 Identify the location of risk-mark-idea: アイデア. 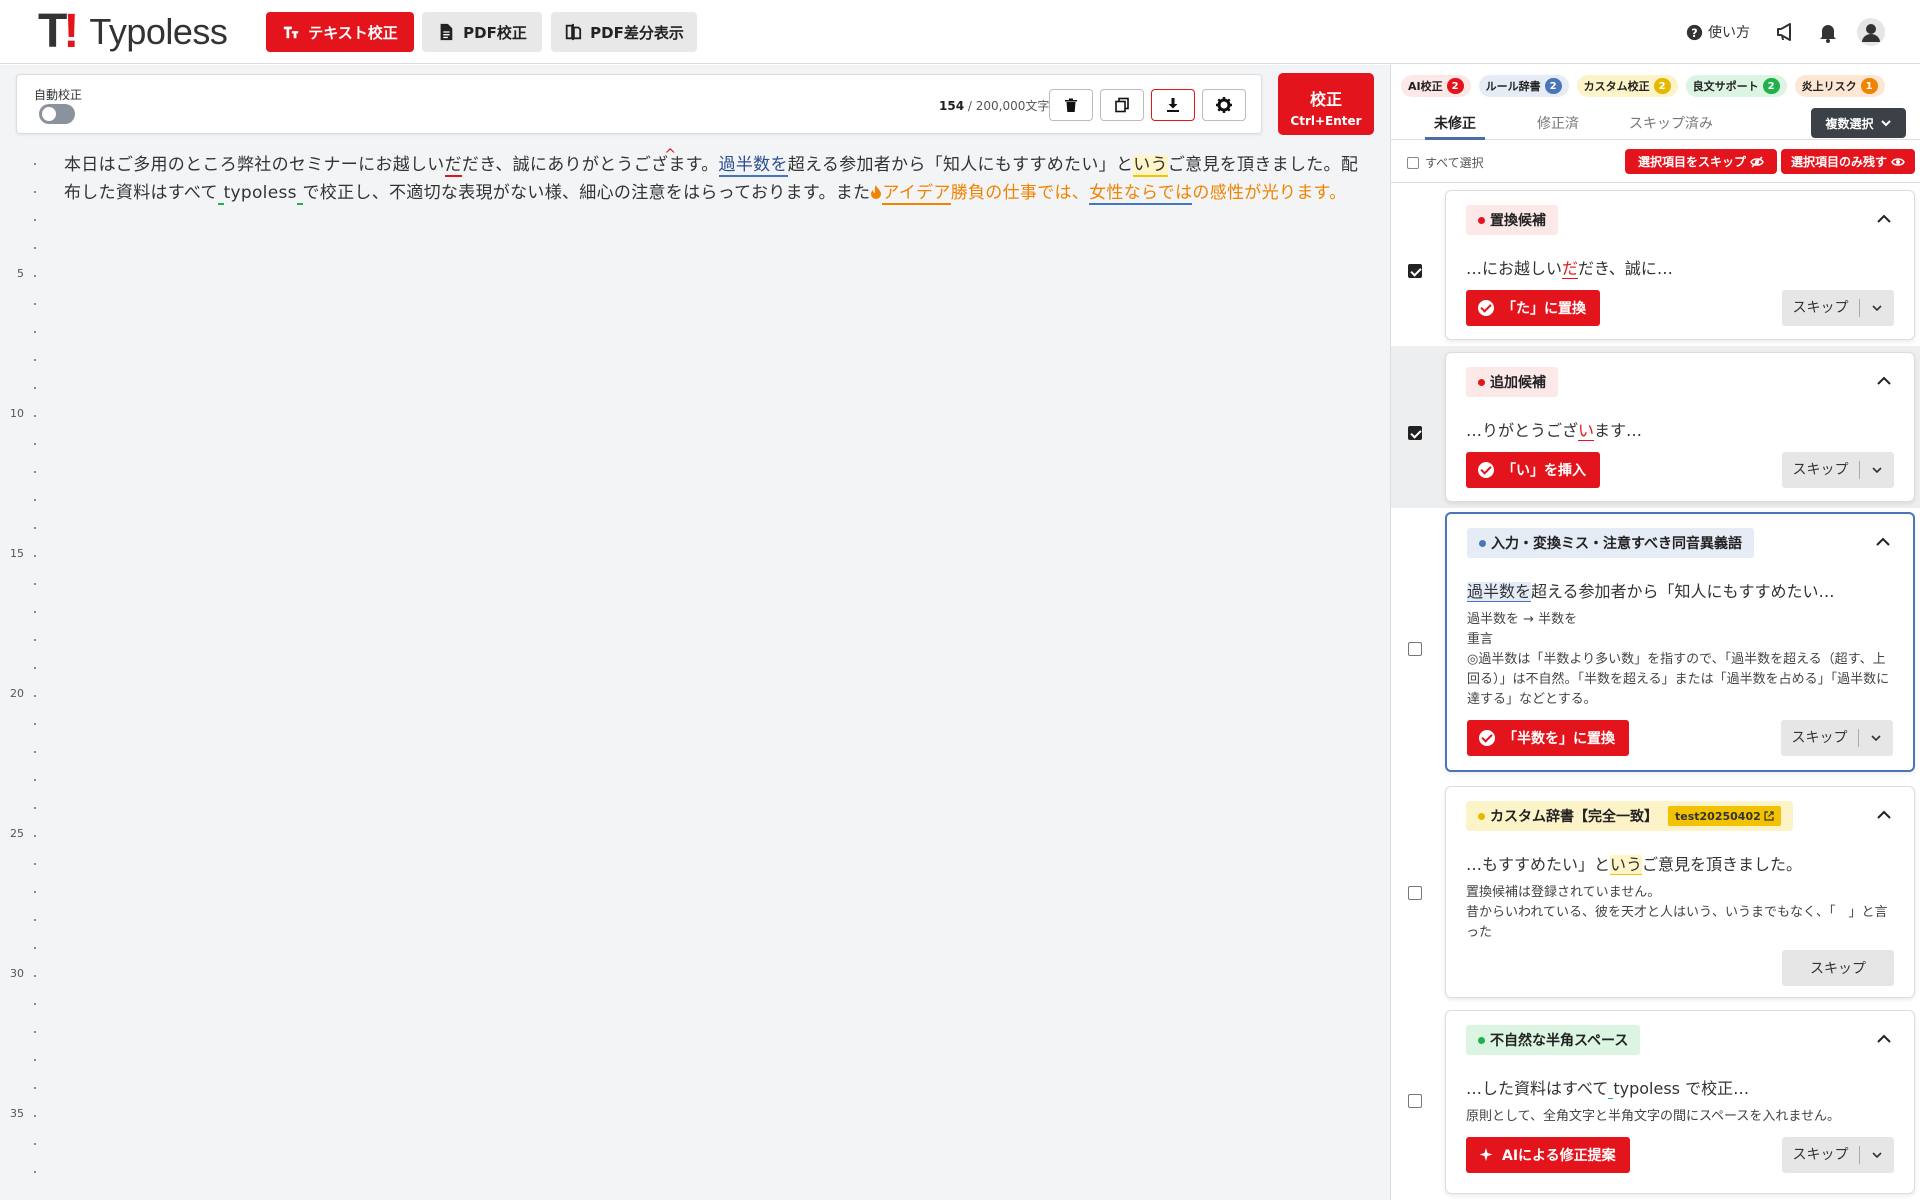
(916, 194).